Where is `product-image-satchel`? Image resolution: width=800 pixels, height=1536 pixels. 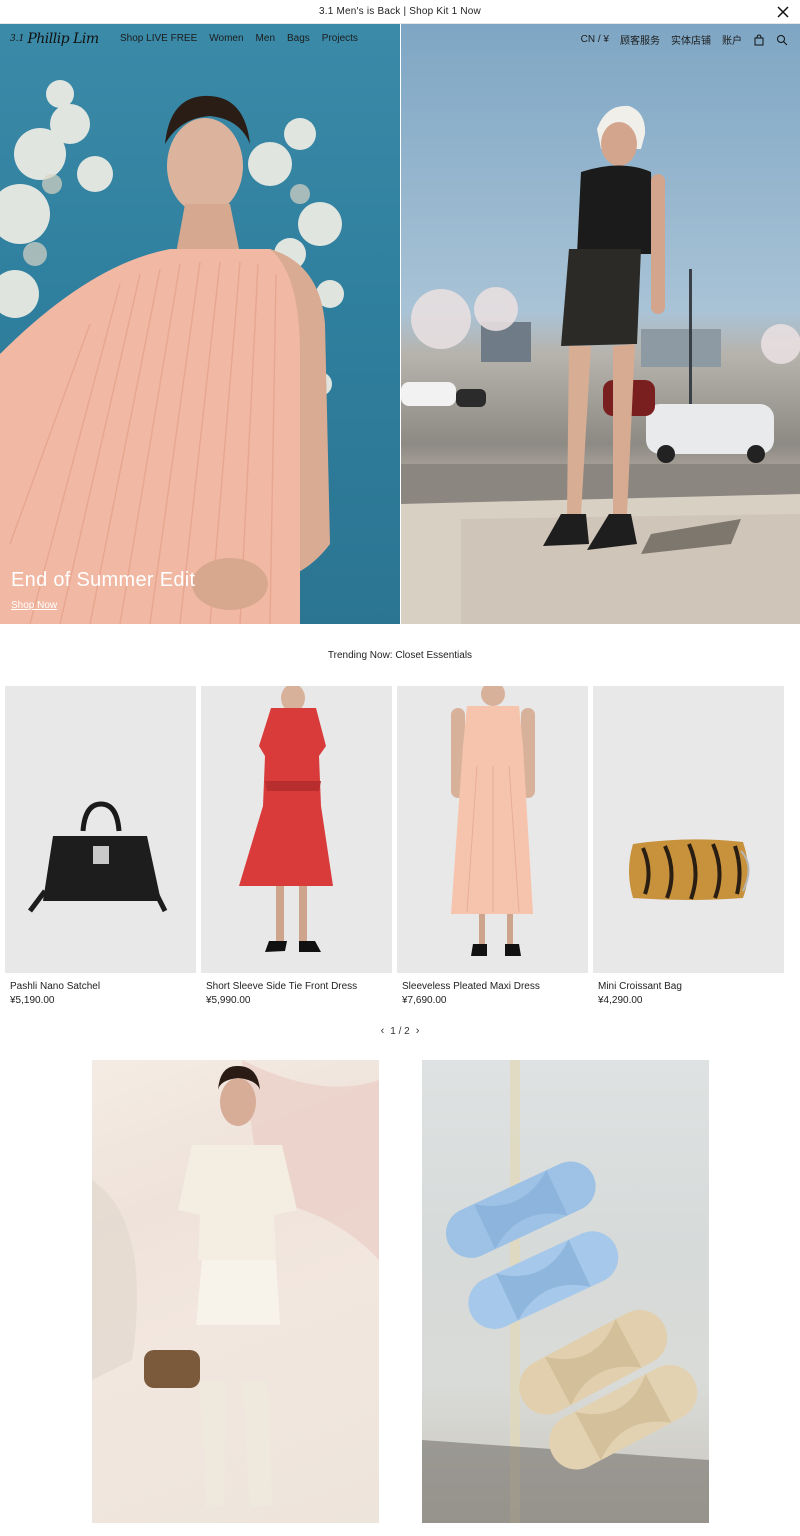
product-image-satchel is located at coordinates (100, 829).